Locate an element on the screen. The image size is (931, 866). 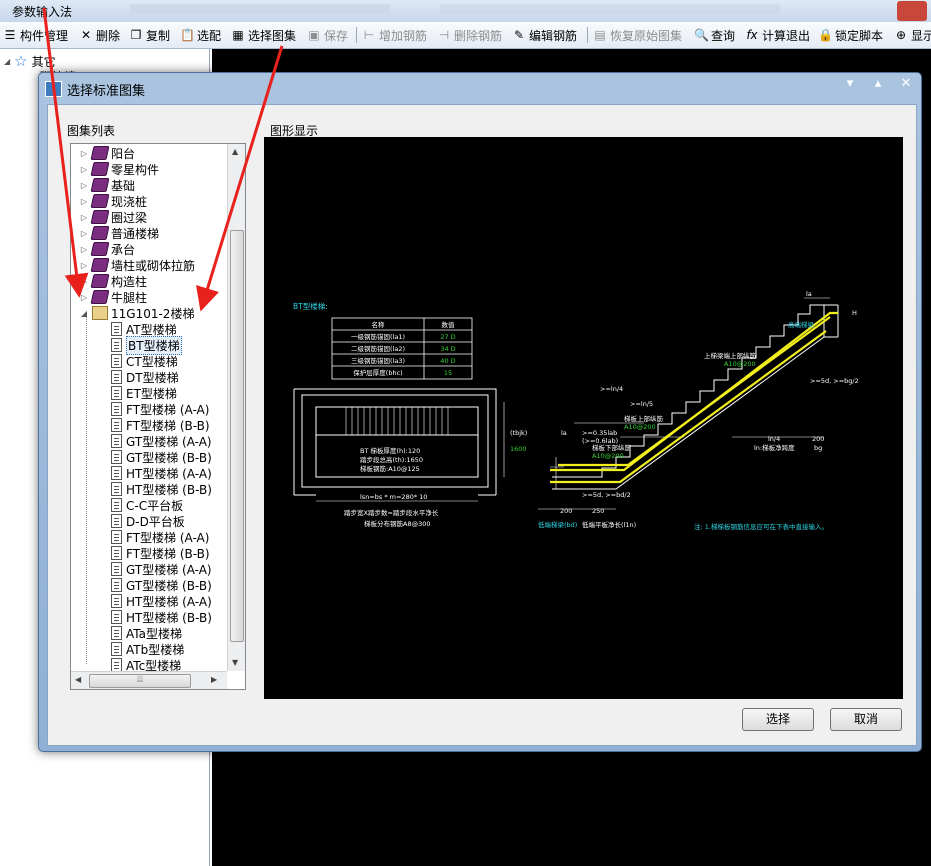
copy-button: ❐ 复制 is located at coordinates (149, 35).